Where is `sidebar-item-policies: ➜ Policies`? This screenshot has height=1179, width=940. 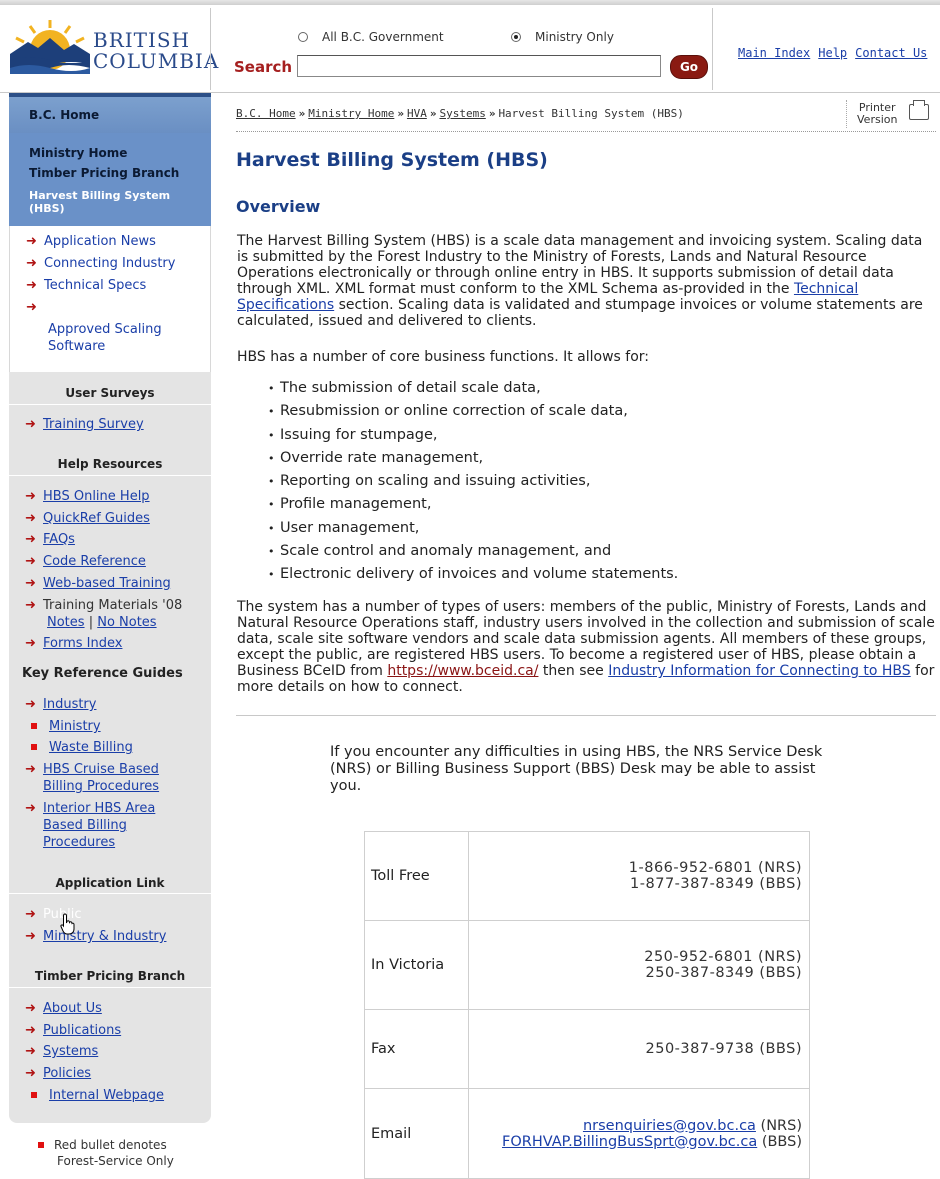
sidebar-item-policies: ➜ Policies is located at coordinates (58, 1073).